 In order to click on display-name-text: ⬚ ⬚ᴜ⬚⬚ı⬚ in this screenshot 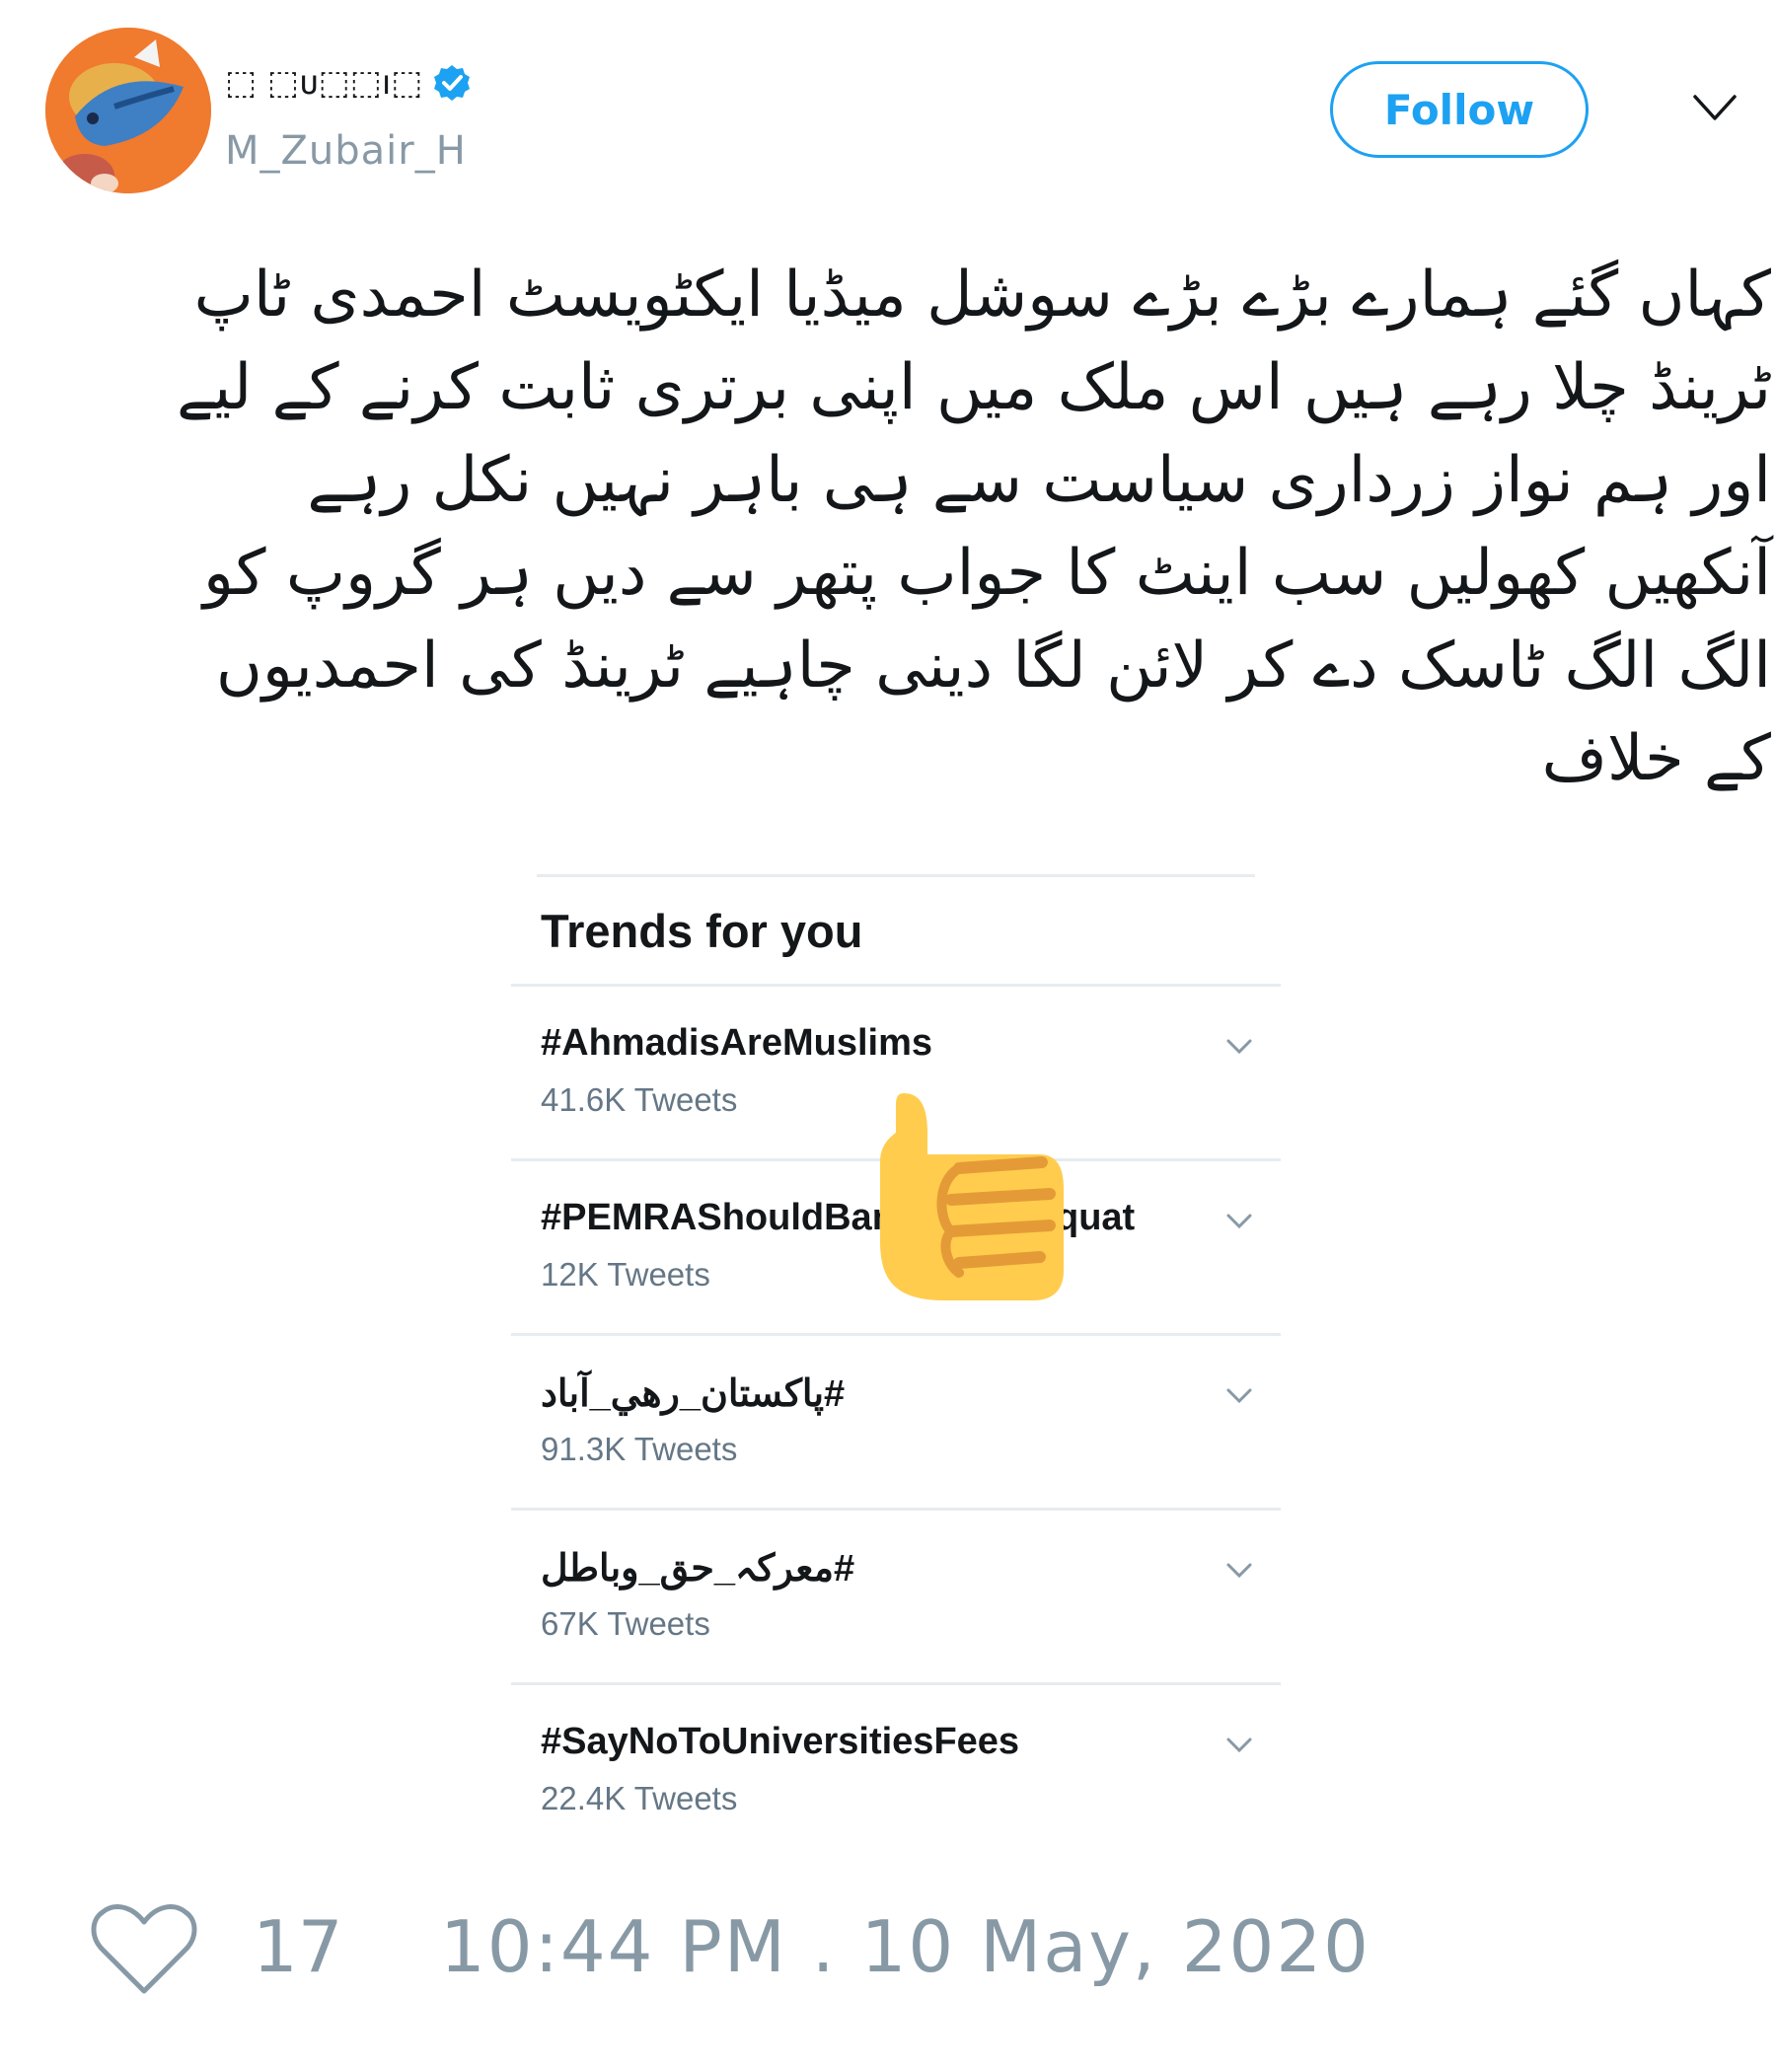, I will do `click(324, 83)`.